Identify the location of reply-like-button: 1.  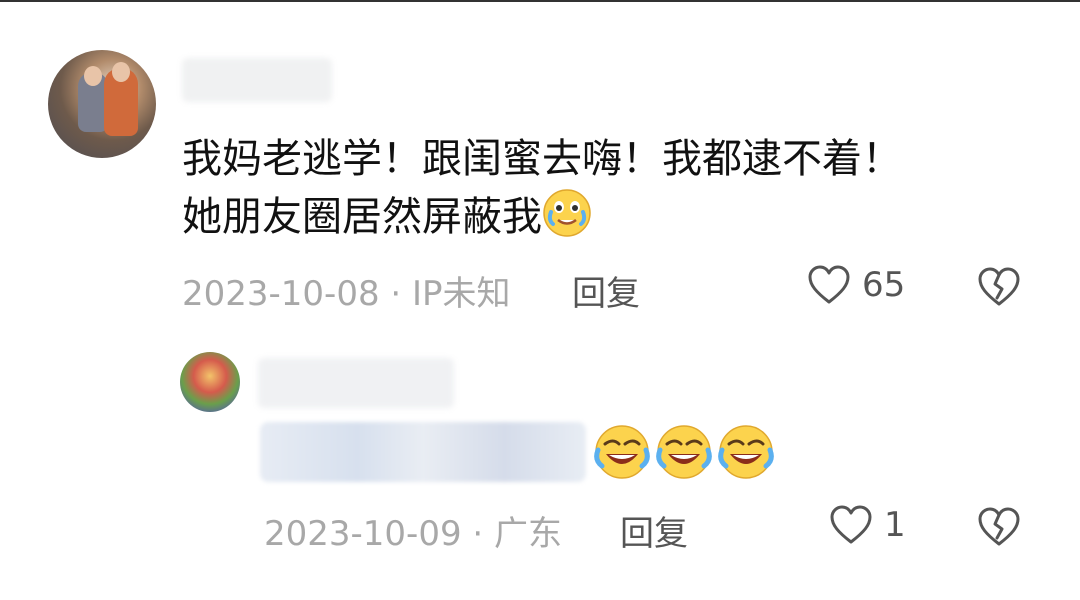
(867, 525).